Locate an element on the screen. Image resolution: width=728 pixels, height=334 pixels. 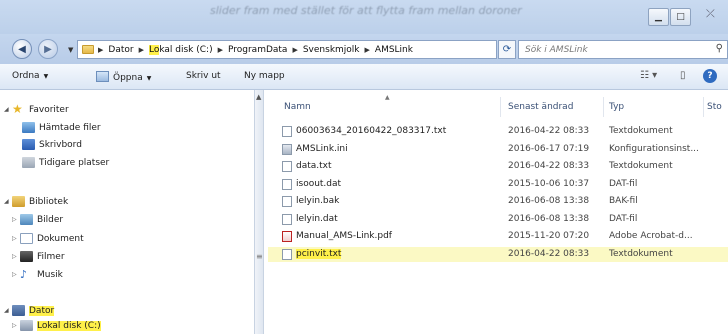
open-button: Öppna ▼ is located at coordinates (123, 77).